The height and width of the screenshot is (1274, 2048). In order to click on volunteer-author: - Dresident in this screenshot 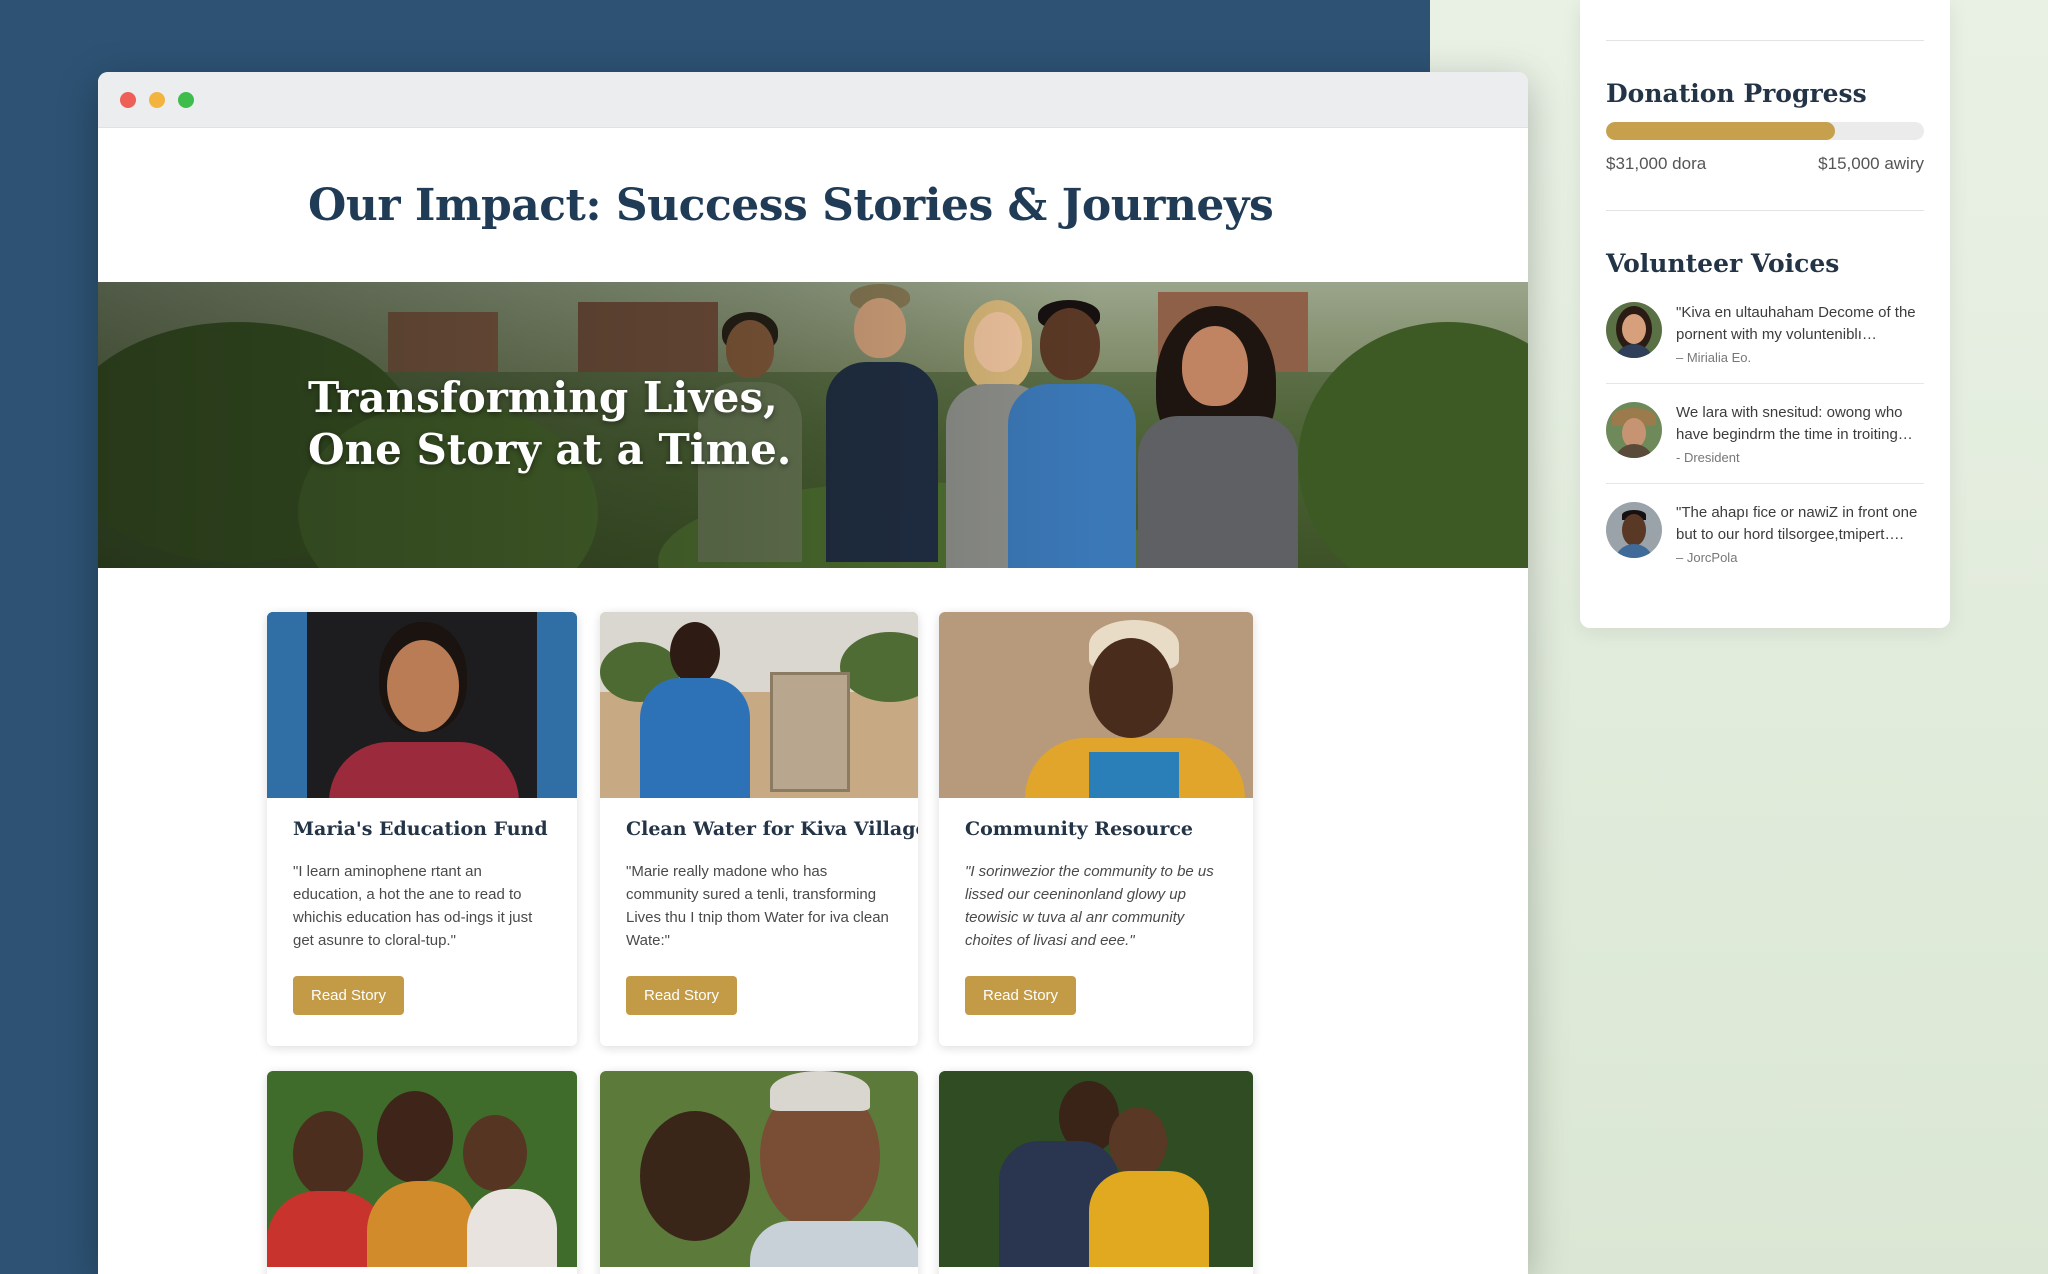, I will do `click(1708, 457)`.